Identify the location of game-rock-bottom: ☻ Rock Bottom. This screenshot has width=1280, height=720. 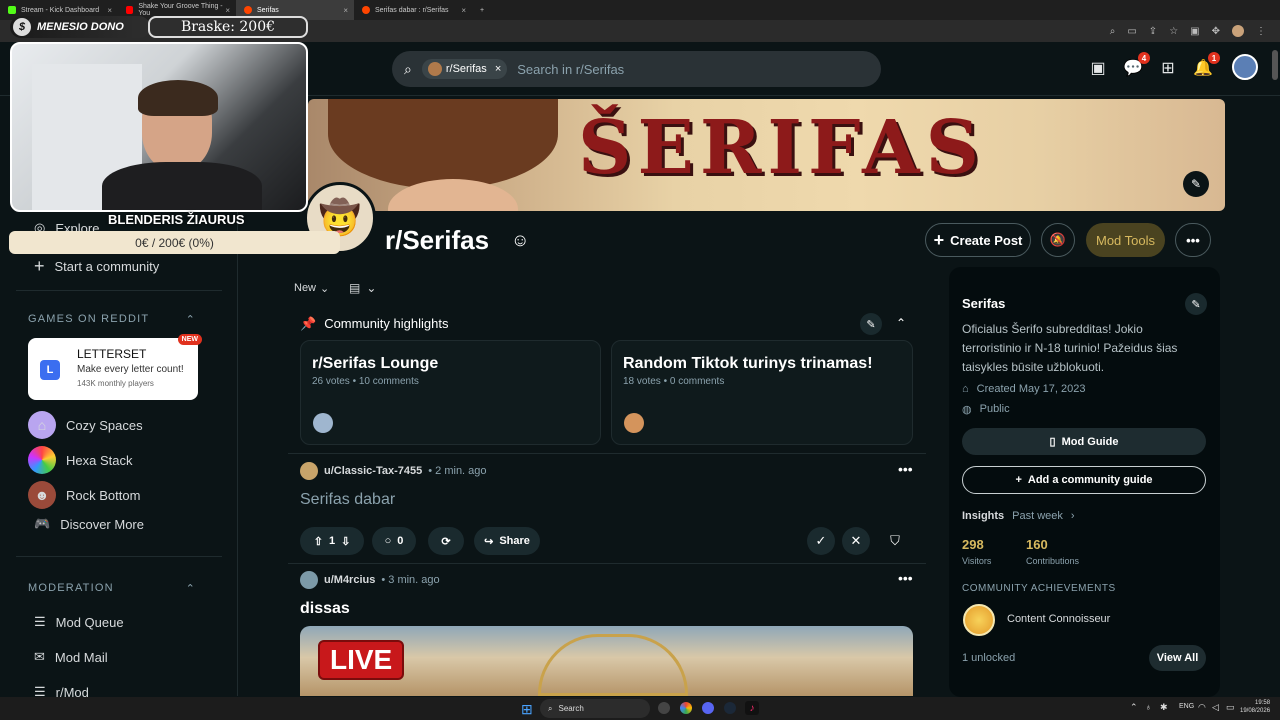
(84, 495).